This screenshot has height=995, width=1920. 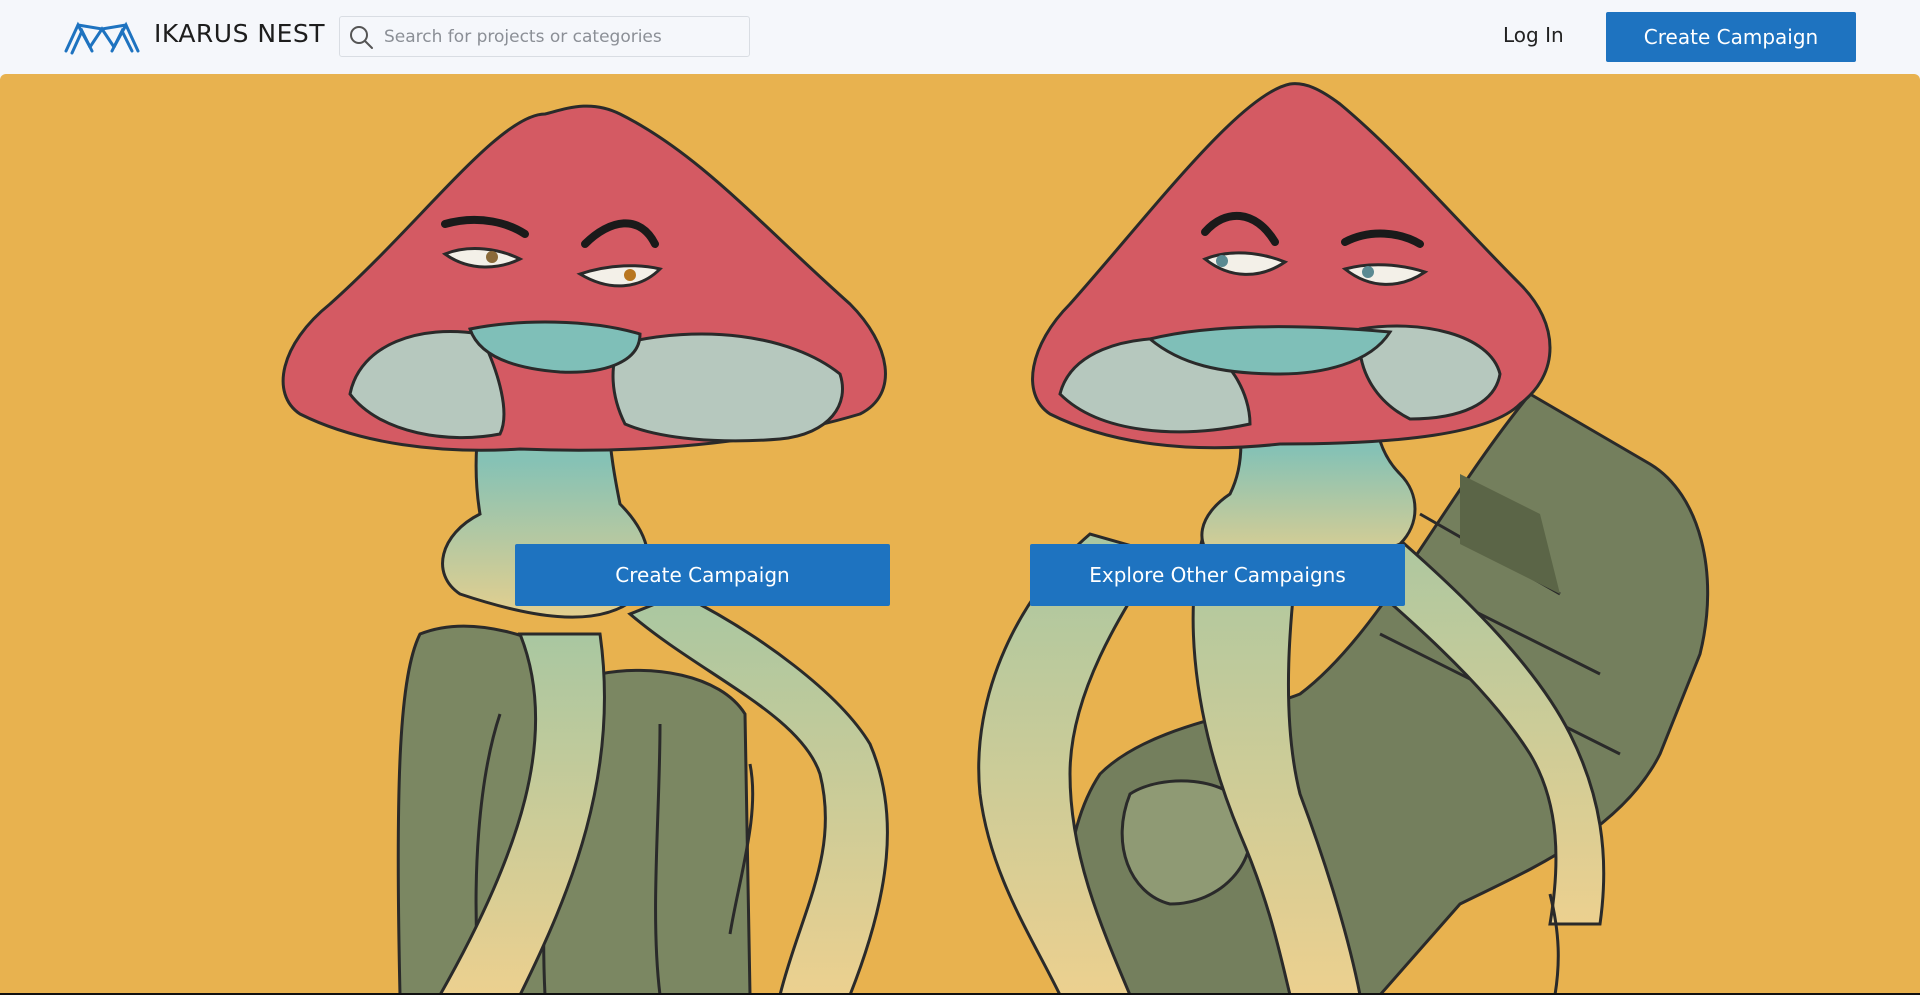 What do you see at coordinates (960, 37) in the screenshot?
I see `top-navigation-bar: IKARUS NEST Log In Create Campaign` at bounding box center [960, 37].